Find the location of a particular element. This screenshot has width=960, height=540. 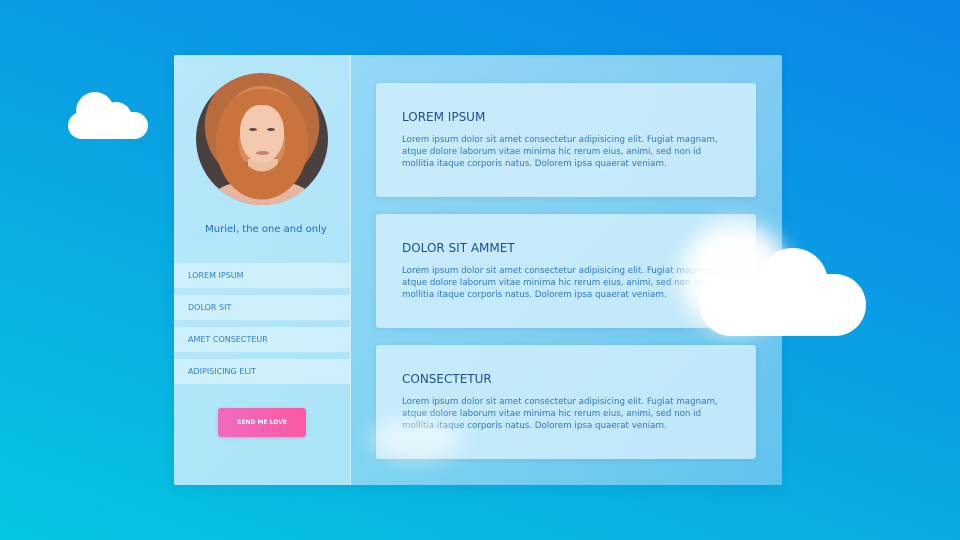

send-love-button: SEND ME LOVE is located at coordinates (262, 422).